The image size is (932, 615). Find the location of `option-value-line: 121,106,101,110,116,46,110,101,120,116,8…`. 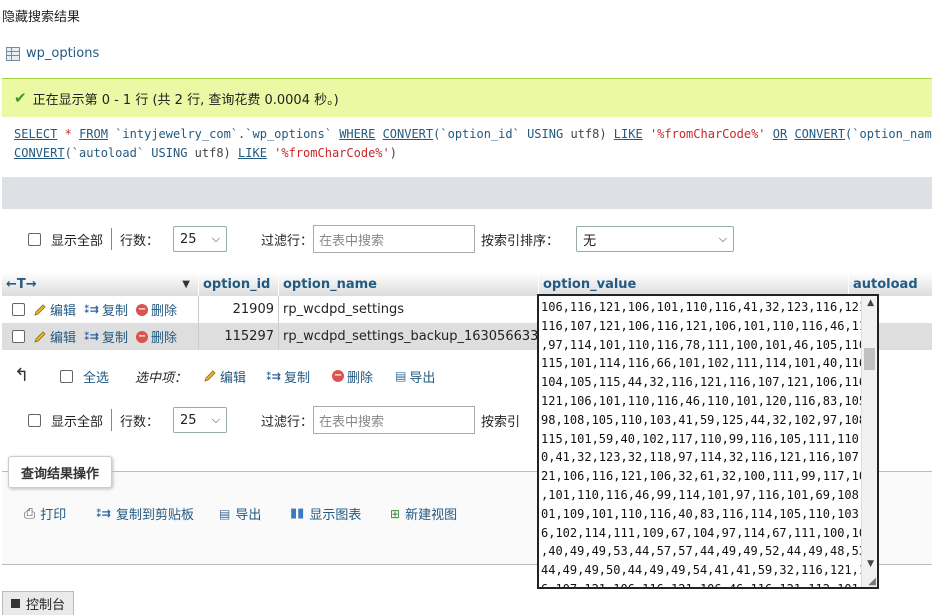

option-value-line: 121,106,101,110,116,46,110,101,120,116,8… is located at coordinates (701, 400).